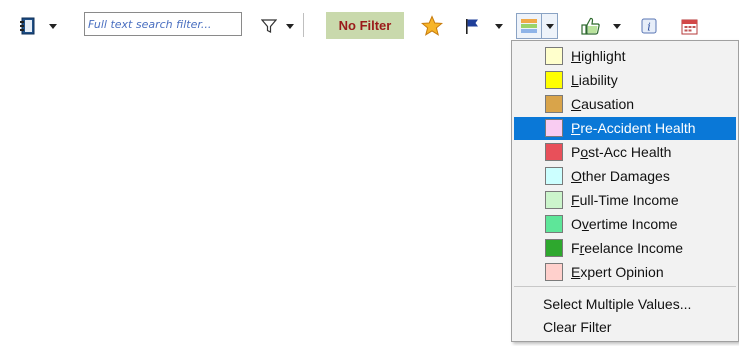  I want to click on color-menu-item-label: Overtime Income, so click(624, 224).